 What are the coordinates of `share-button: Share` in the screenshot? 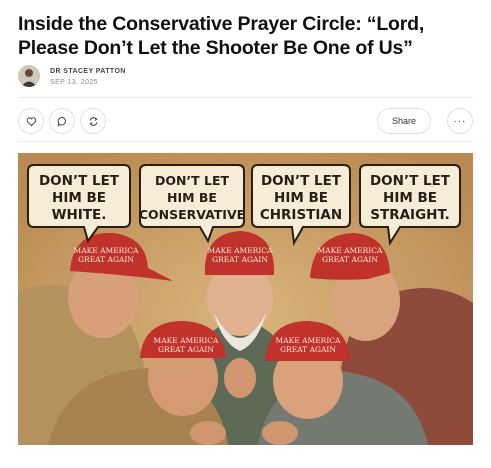 It's located at (403, 121).